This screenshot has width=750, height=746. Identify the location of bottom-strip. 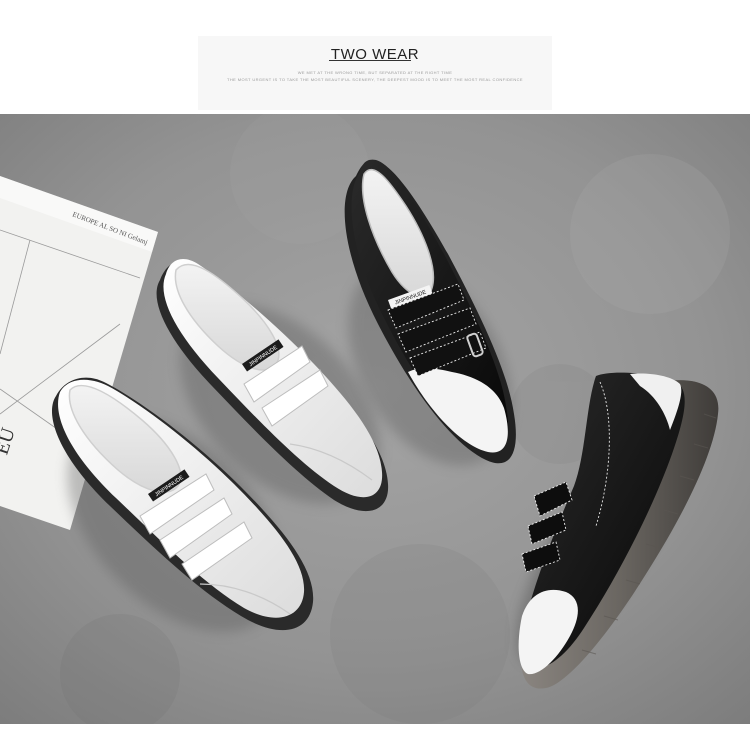
(375, 735).